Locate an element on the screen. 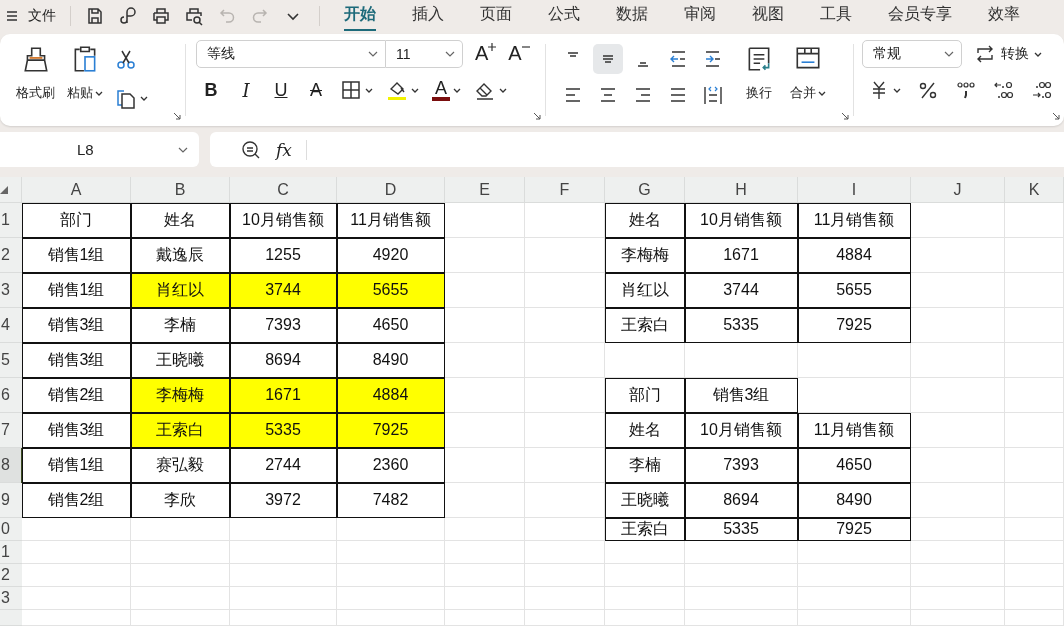  ribbon-tab: 开始 is located at coordinates (360, 16).